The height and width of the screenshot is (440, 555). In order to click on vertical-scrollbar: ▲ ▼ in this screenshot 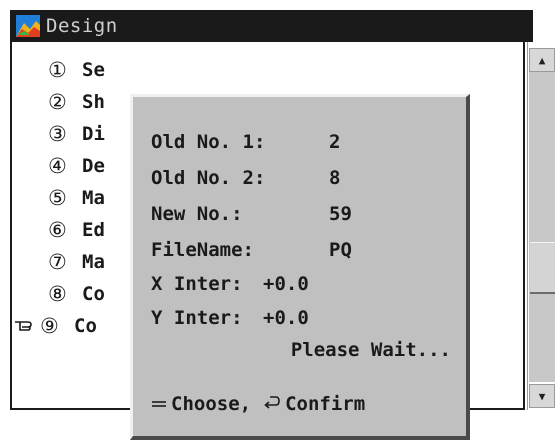, I will do `click(541, 226)`.